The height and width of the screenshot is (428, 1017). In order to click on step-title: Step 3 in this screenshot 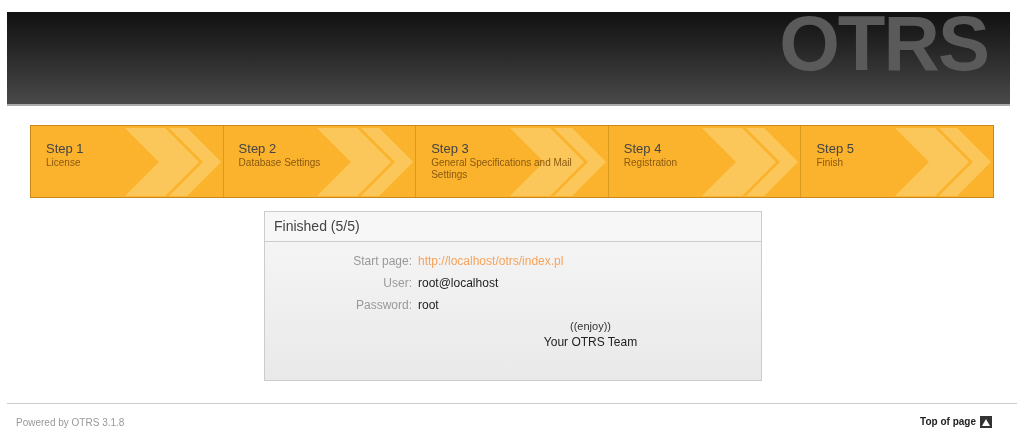, I will do `click(450, 149)`.